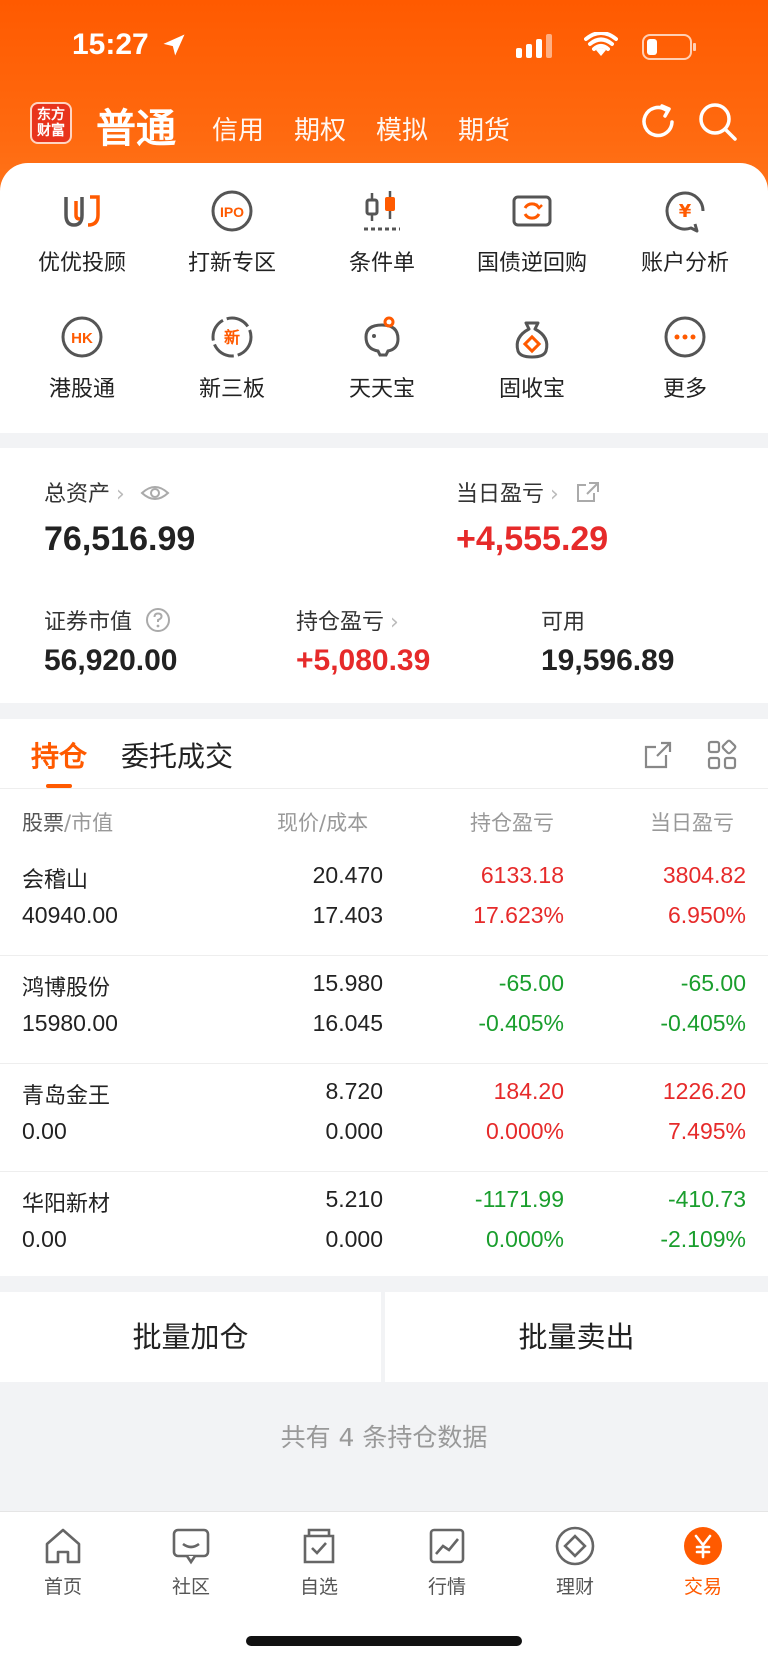  I want to click on menu-item-conditional-order: 条件单, so click(382, 232).